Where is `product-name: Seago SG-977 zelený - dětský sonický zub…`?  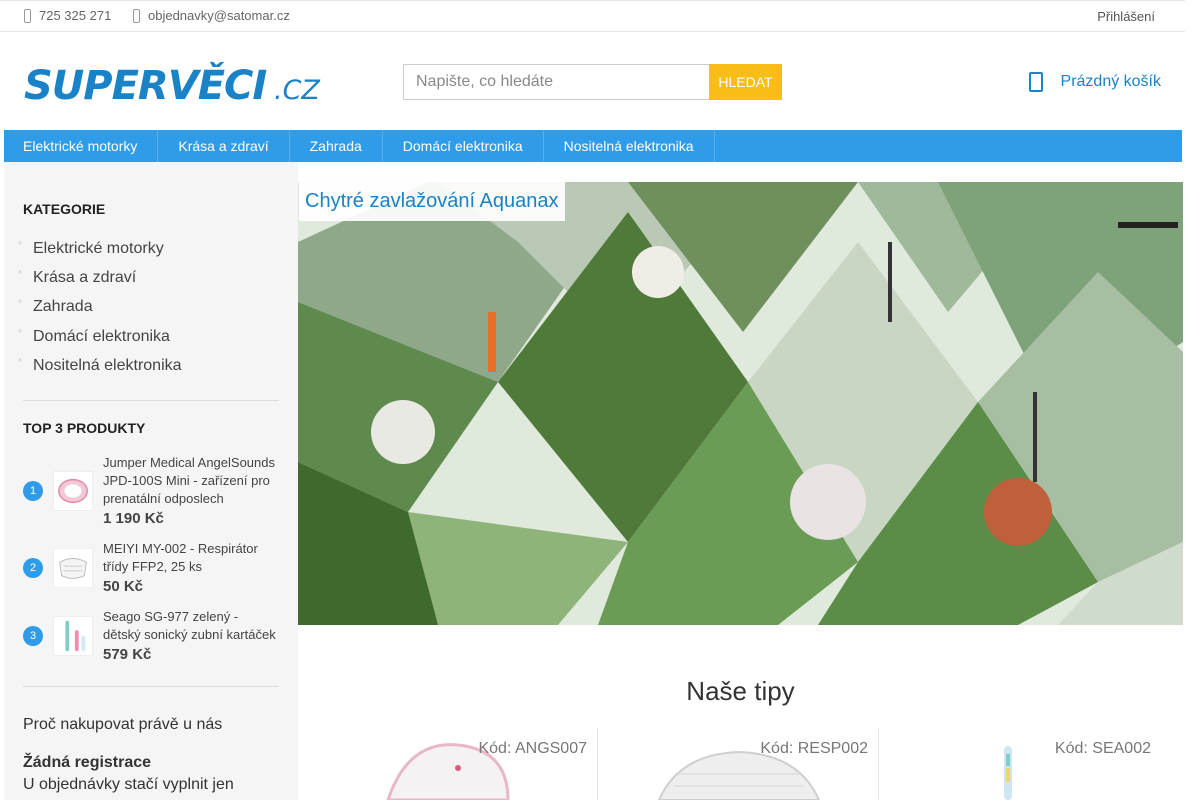 product-name: Seago SG-977 zelený - dětský sonický zub… is located at coordinates (191, 626).